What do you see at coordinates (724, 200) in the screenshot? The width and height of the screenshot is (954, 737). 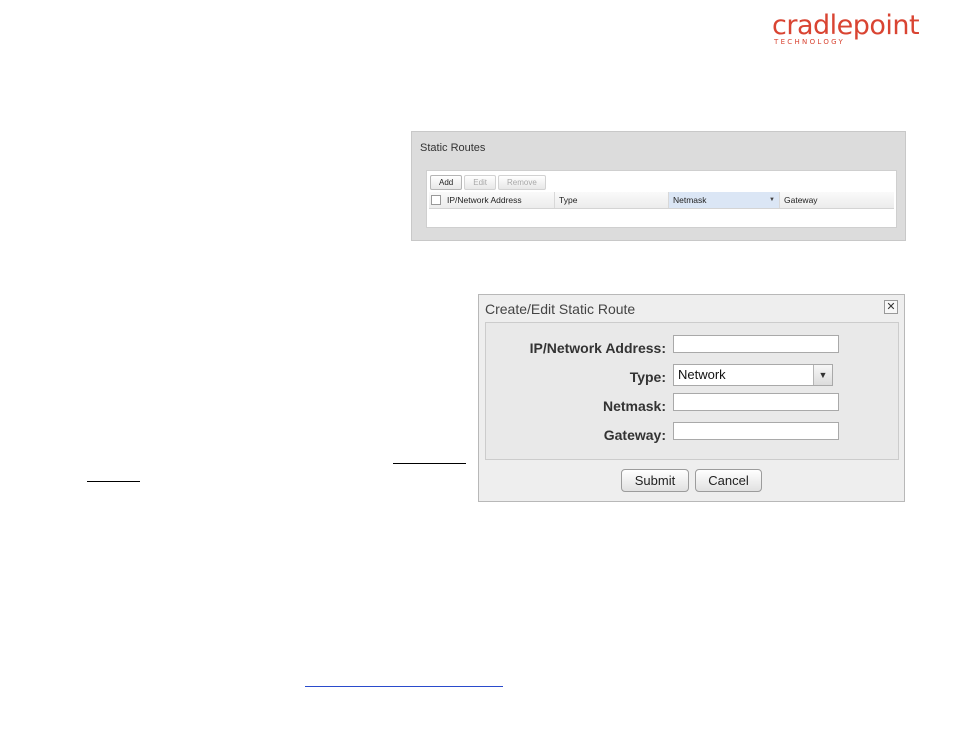 I see `column-header-netmask: Netmask ▼` at bounding box center [724, 200].